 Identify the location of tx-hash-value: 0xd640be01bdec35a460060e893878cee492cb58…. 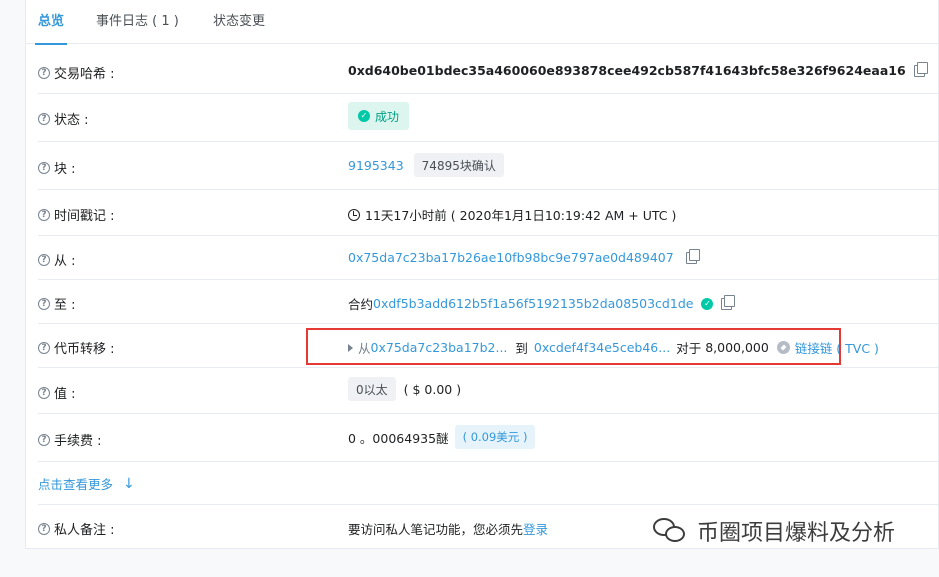
(638, 69).